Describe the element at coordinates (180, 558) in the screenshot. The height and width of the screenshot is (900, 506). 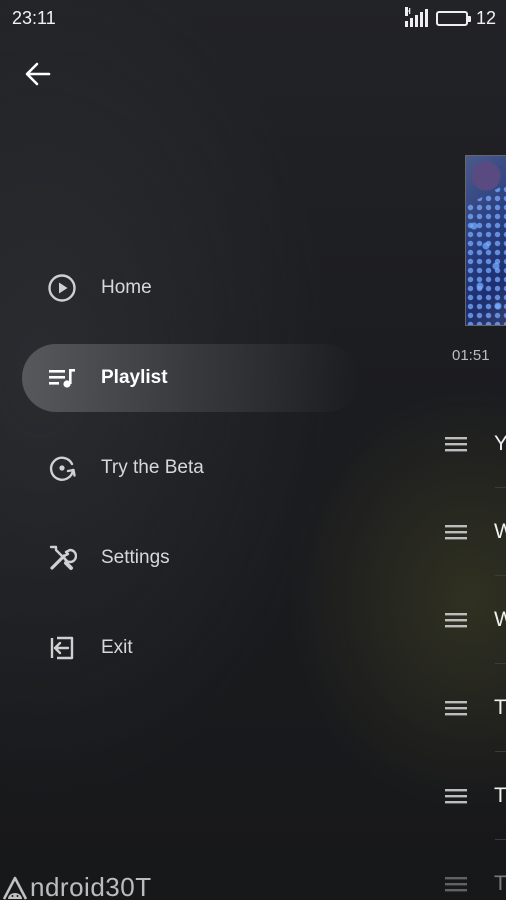
I see `menu-item-settings: Settings` at that location.